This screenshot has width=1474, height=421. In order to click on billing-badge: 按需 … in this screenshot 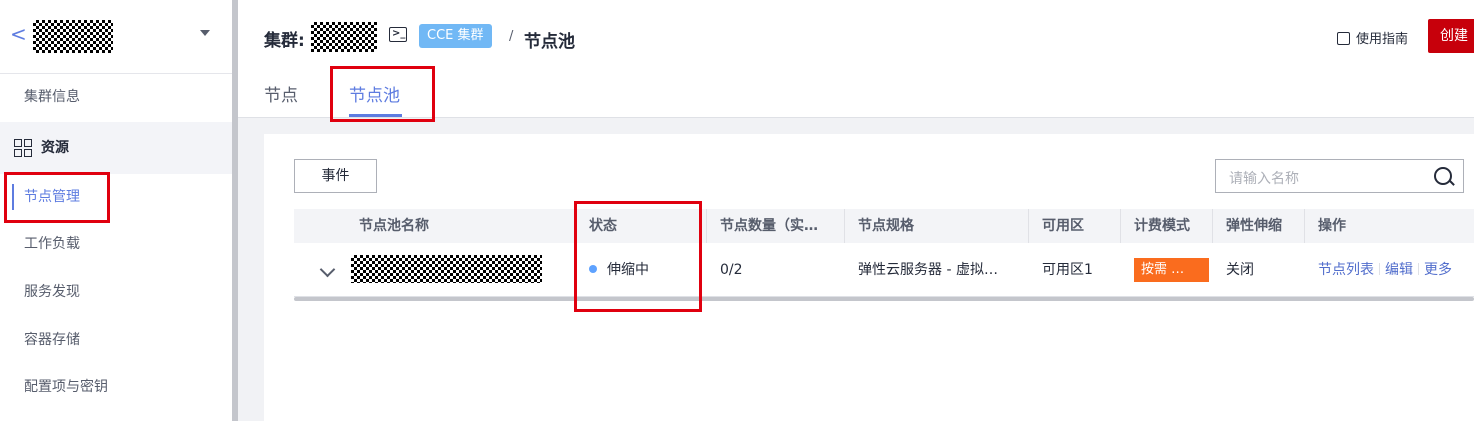, I will do `click(1171, 270)`.